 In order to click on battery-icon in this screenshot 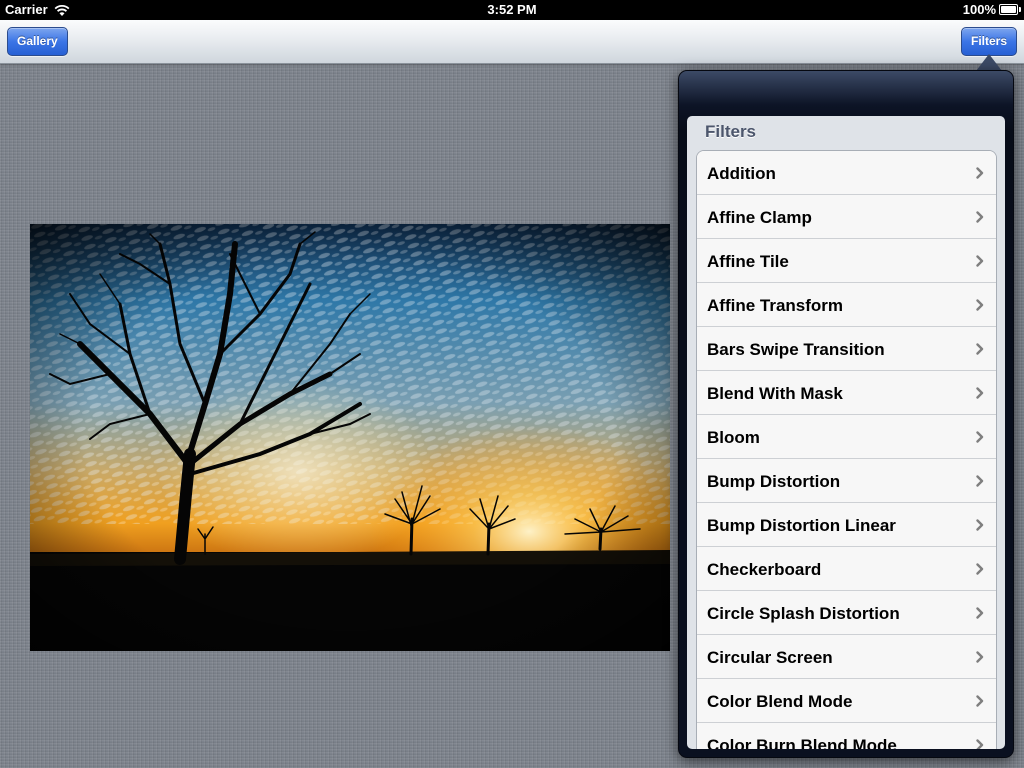, I will do `click(1010, 9)`.